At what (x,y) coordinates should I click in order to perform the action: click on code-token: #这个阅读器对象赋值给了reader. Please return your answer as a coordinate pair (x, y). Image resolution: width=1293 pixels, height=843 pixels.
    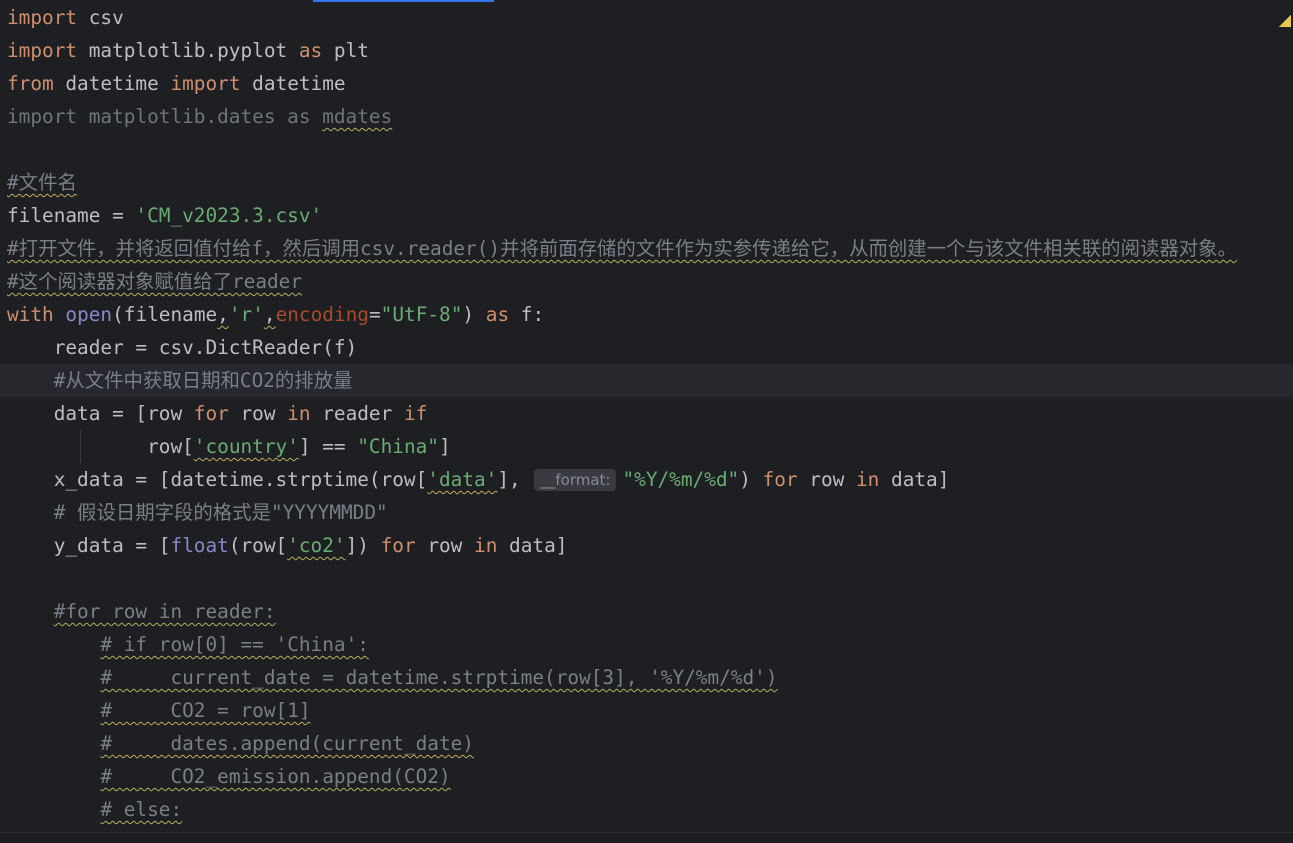
    Looking at the image, I should click on (155, 281).